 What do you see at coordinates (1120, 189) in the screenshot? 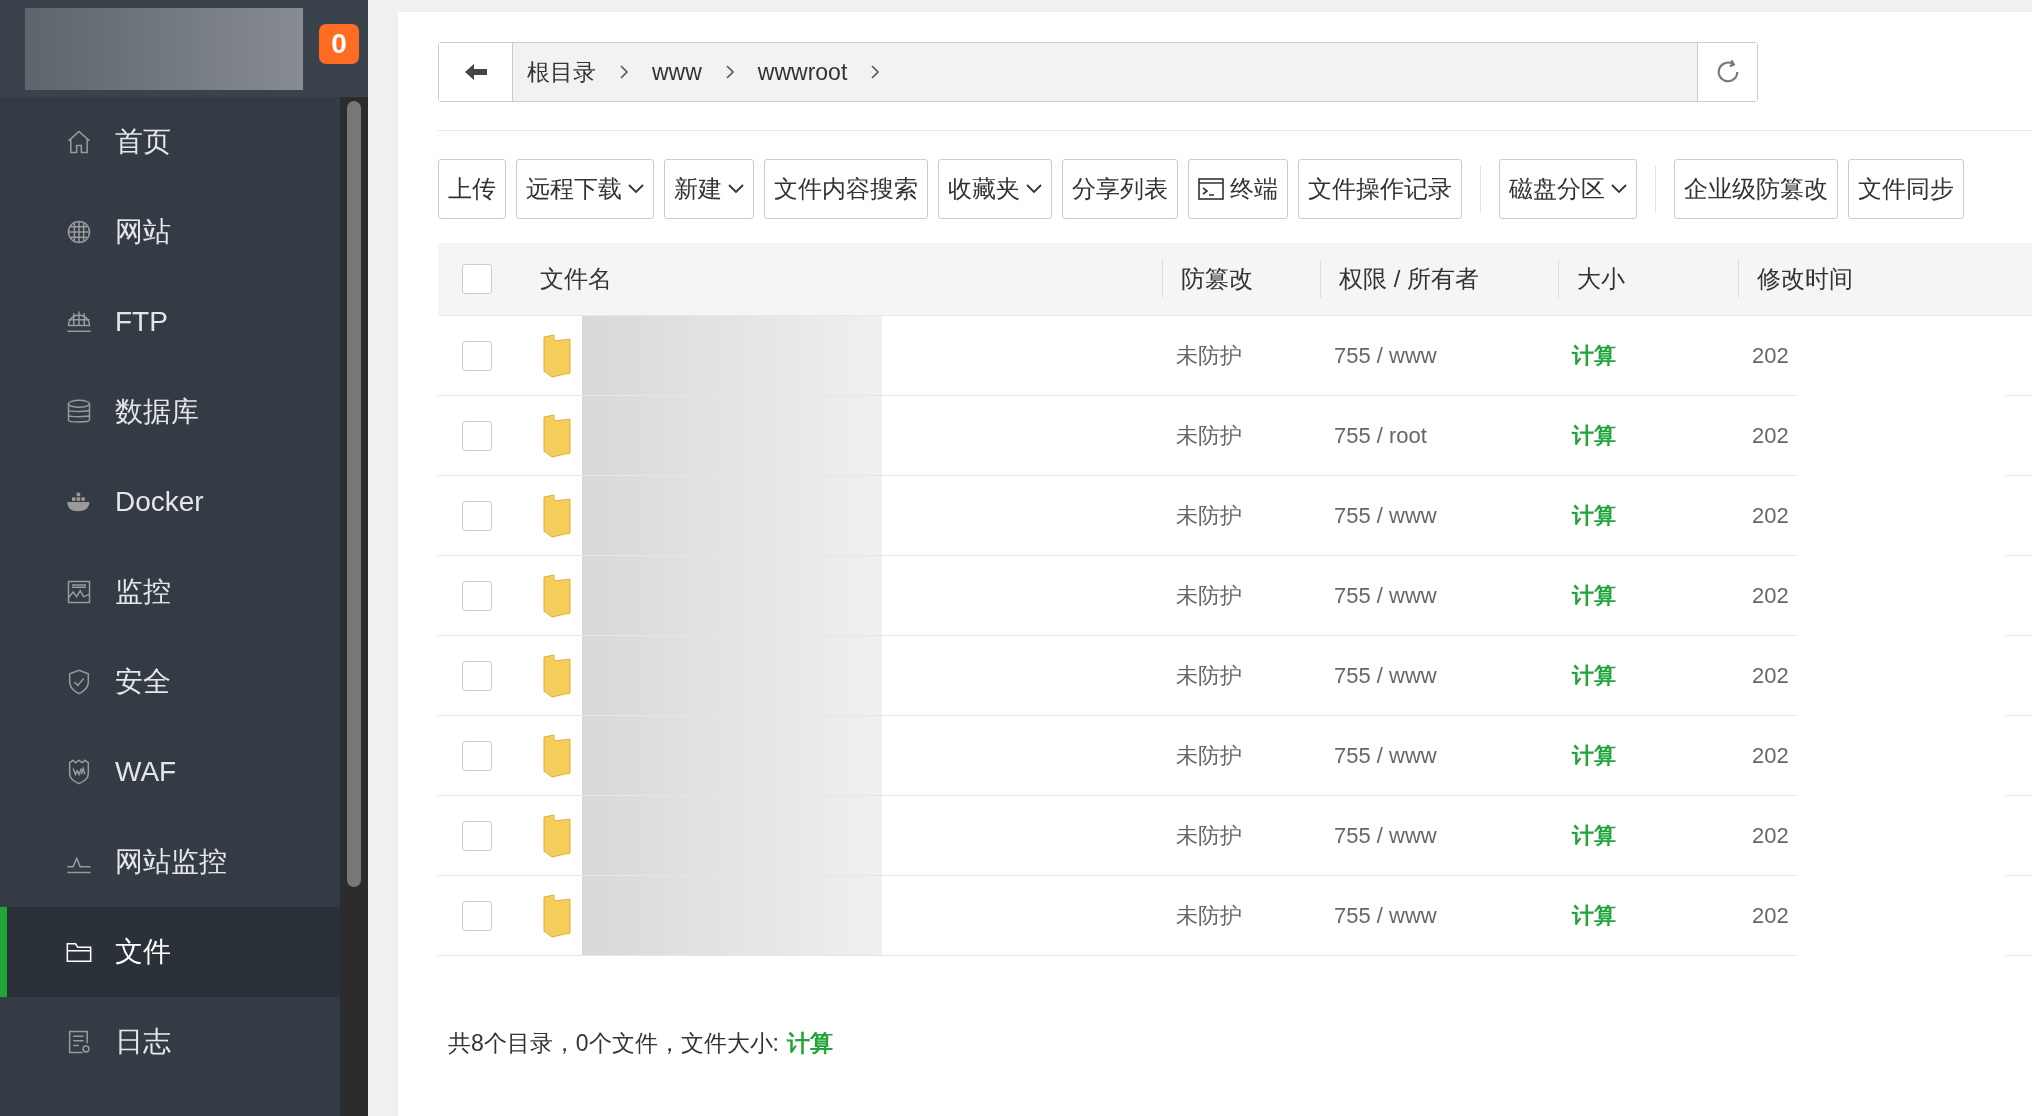
I see `toolbar-button: 分享列表` at bounding box center [1120, 189].